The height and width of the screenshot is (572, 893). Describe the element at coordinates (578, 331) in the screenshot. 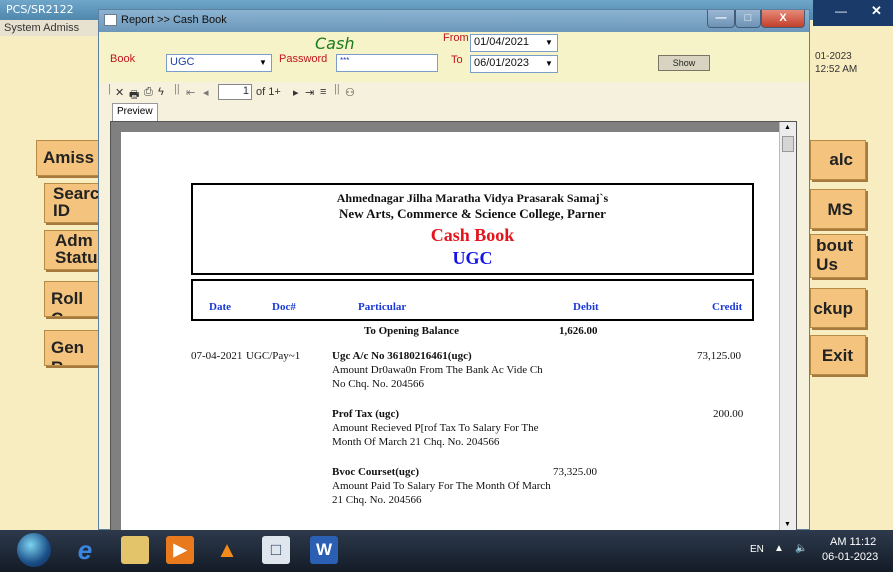

I see `opening-balance-debit: 1,626.00` at that location.